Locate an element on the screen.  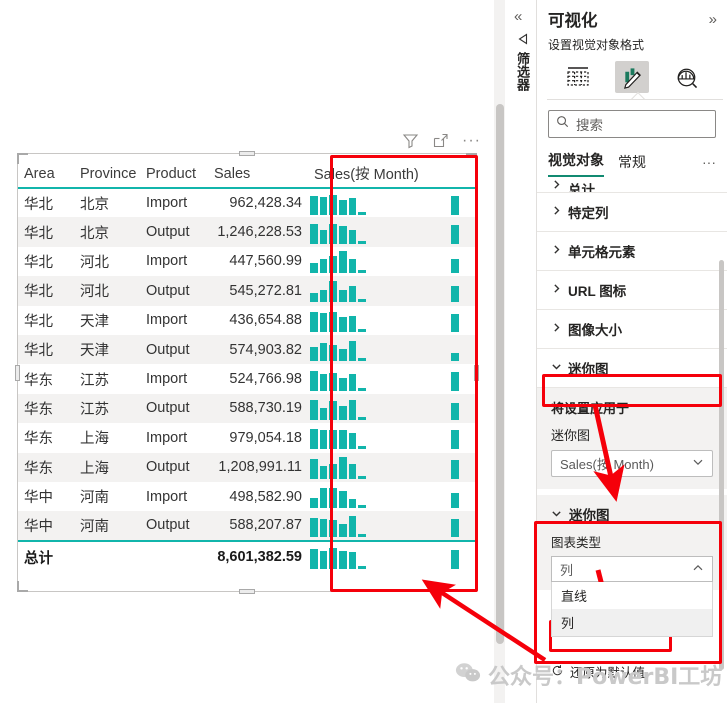
double-chevron-left-icon: « is located at coordinates (518, 16).